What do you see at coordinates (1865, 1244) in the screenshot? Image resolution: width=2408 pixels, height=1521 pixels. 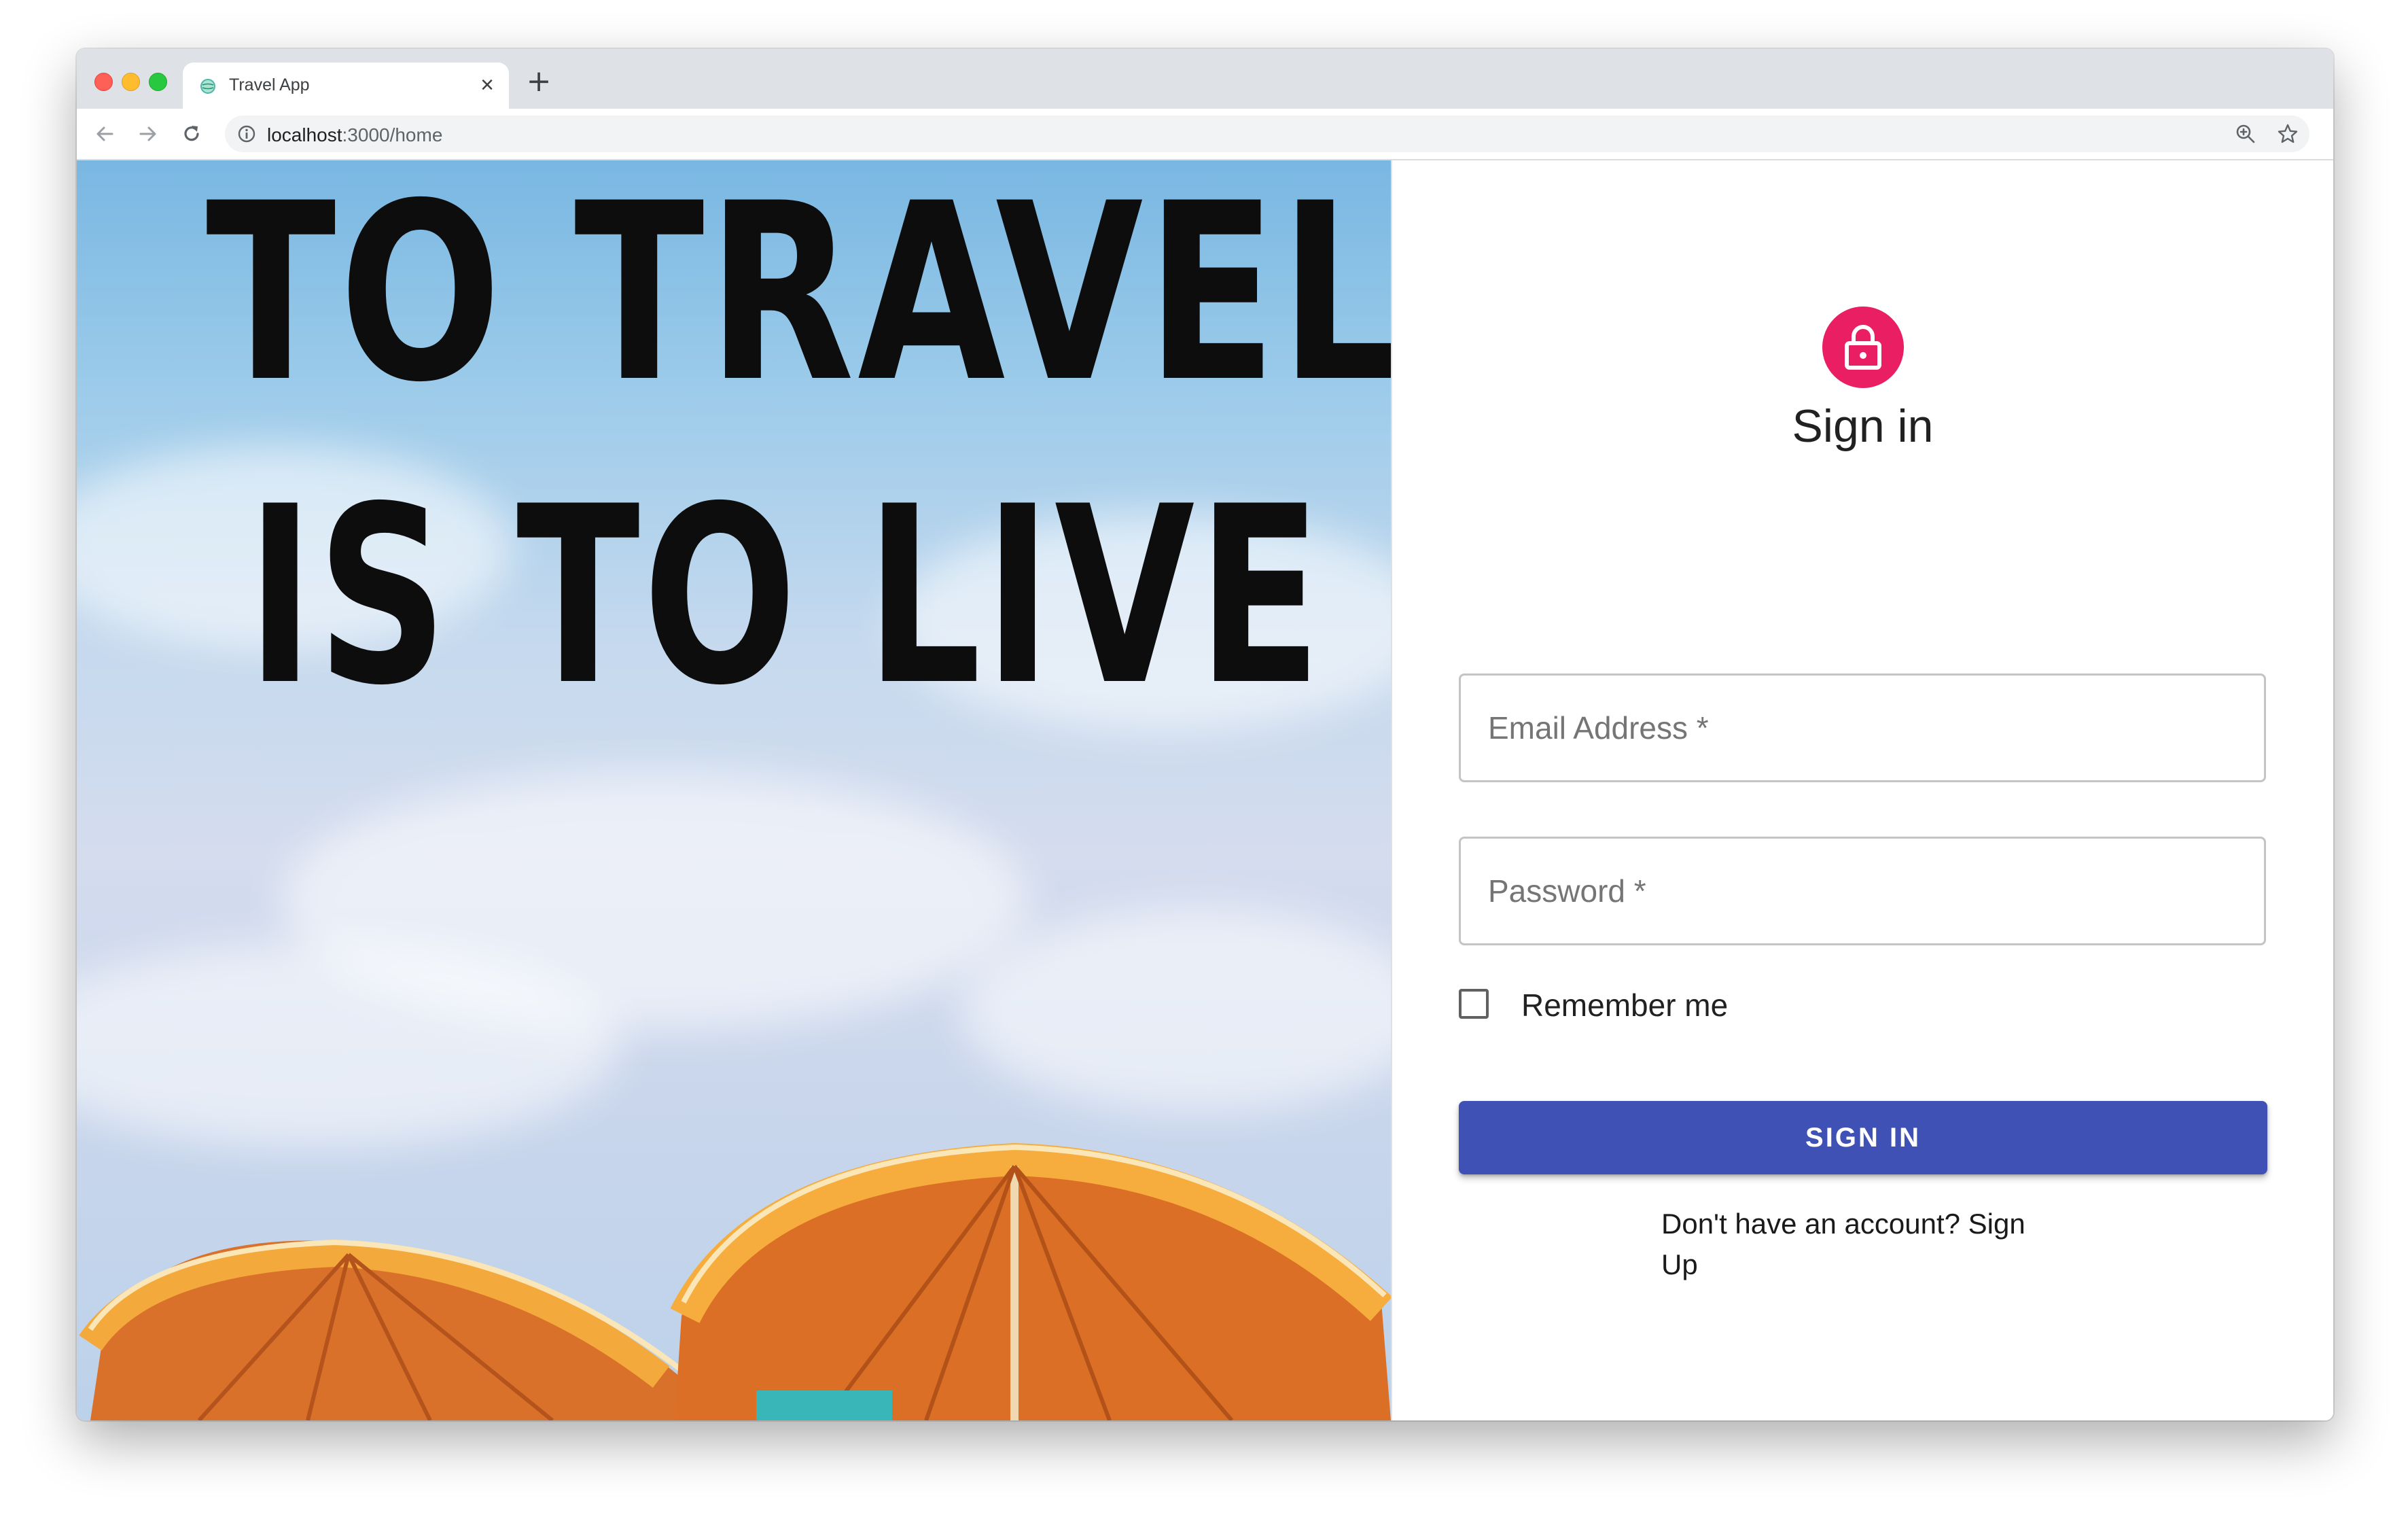 I see `sign-up-link: Don't have an account? Sign Up` at bounding box center [1865, 1244].